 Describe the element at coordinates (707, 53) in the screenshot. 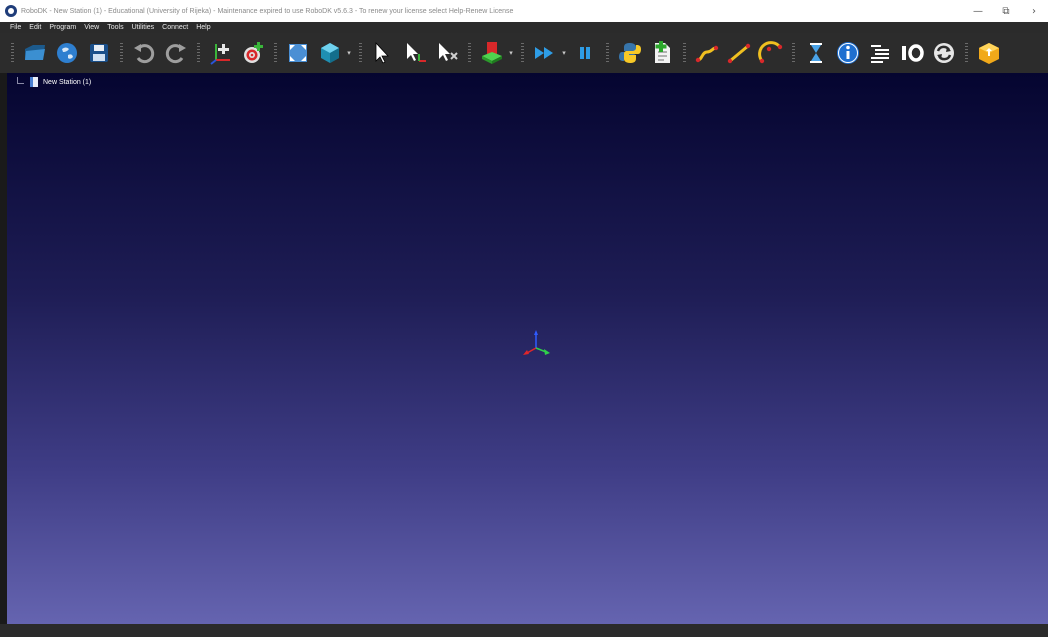

I see `joint-move-icon` at that location.